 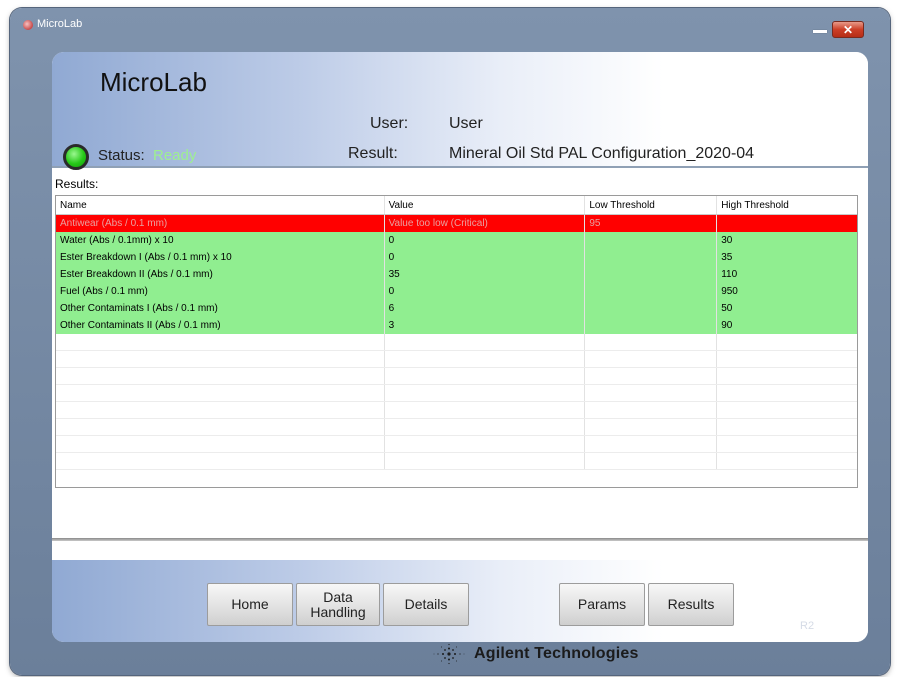 I want to click on cell-high-threshold: 35, so click(x=727, y=257).